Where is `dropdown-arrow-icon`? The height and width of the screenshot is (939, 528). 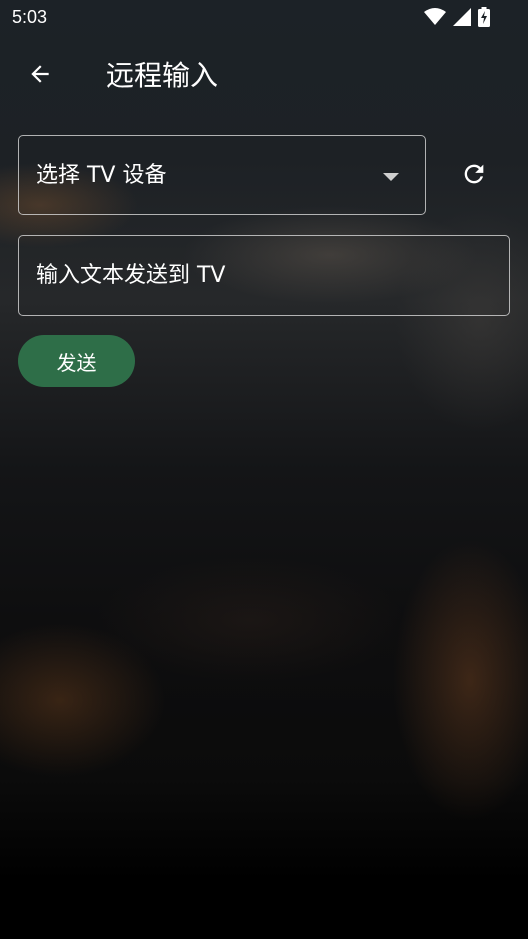 dropdown-arrow-icon is located at coordinates (391, 177).